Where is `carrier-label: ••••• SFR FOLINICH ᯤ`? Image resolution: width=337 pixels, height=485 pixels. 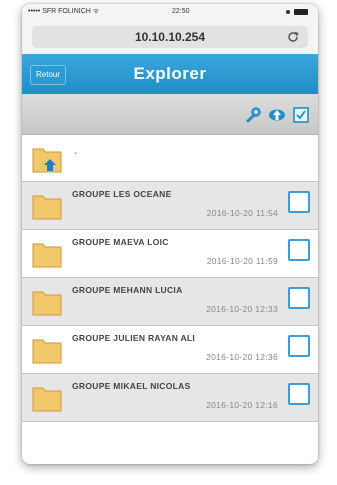 carrier-label: ••••• SFR FOLINICH ᯤ is located at coordinates (64, 11).